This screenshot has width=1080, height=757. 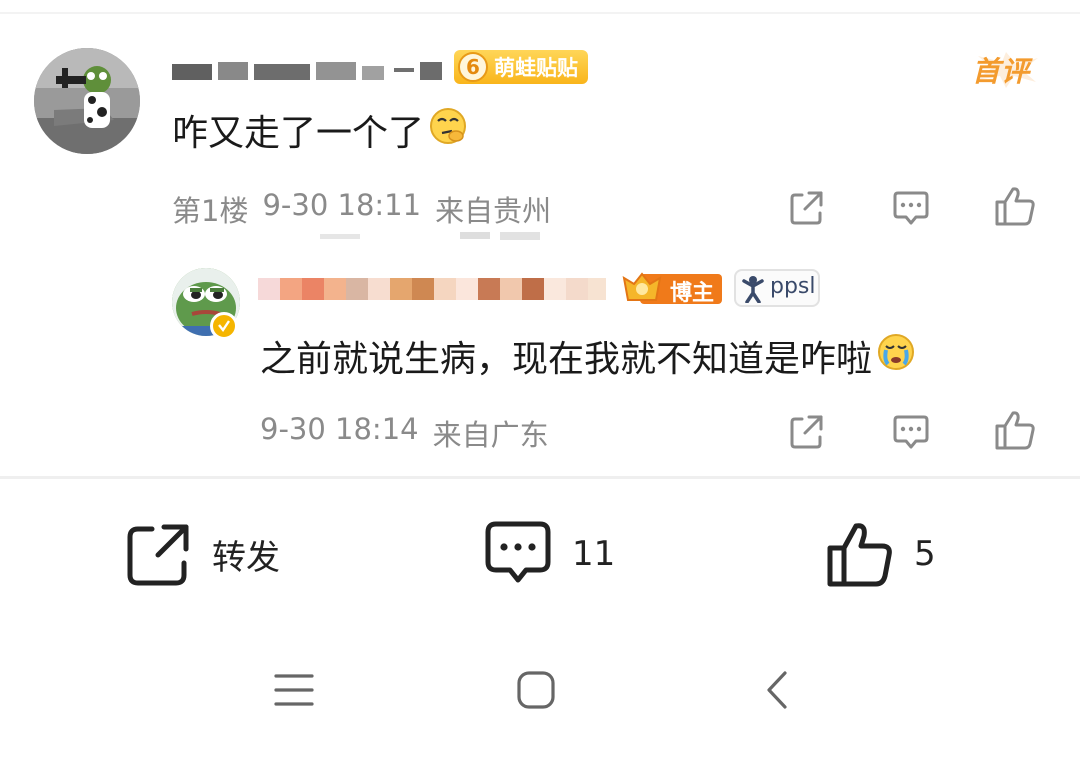 I want to click on comment-body: 咋又走了一个了, so click(x=320, y=130).